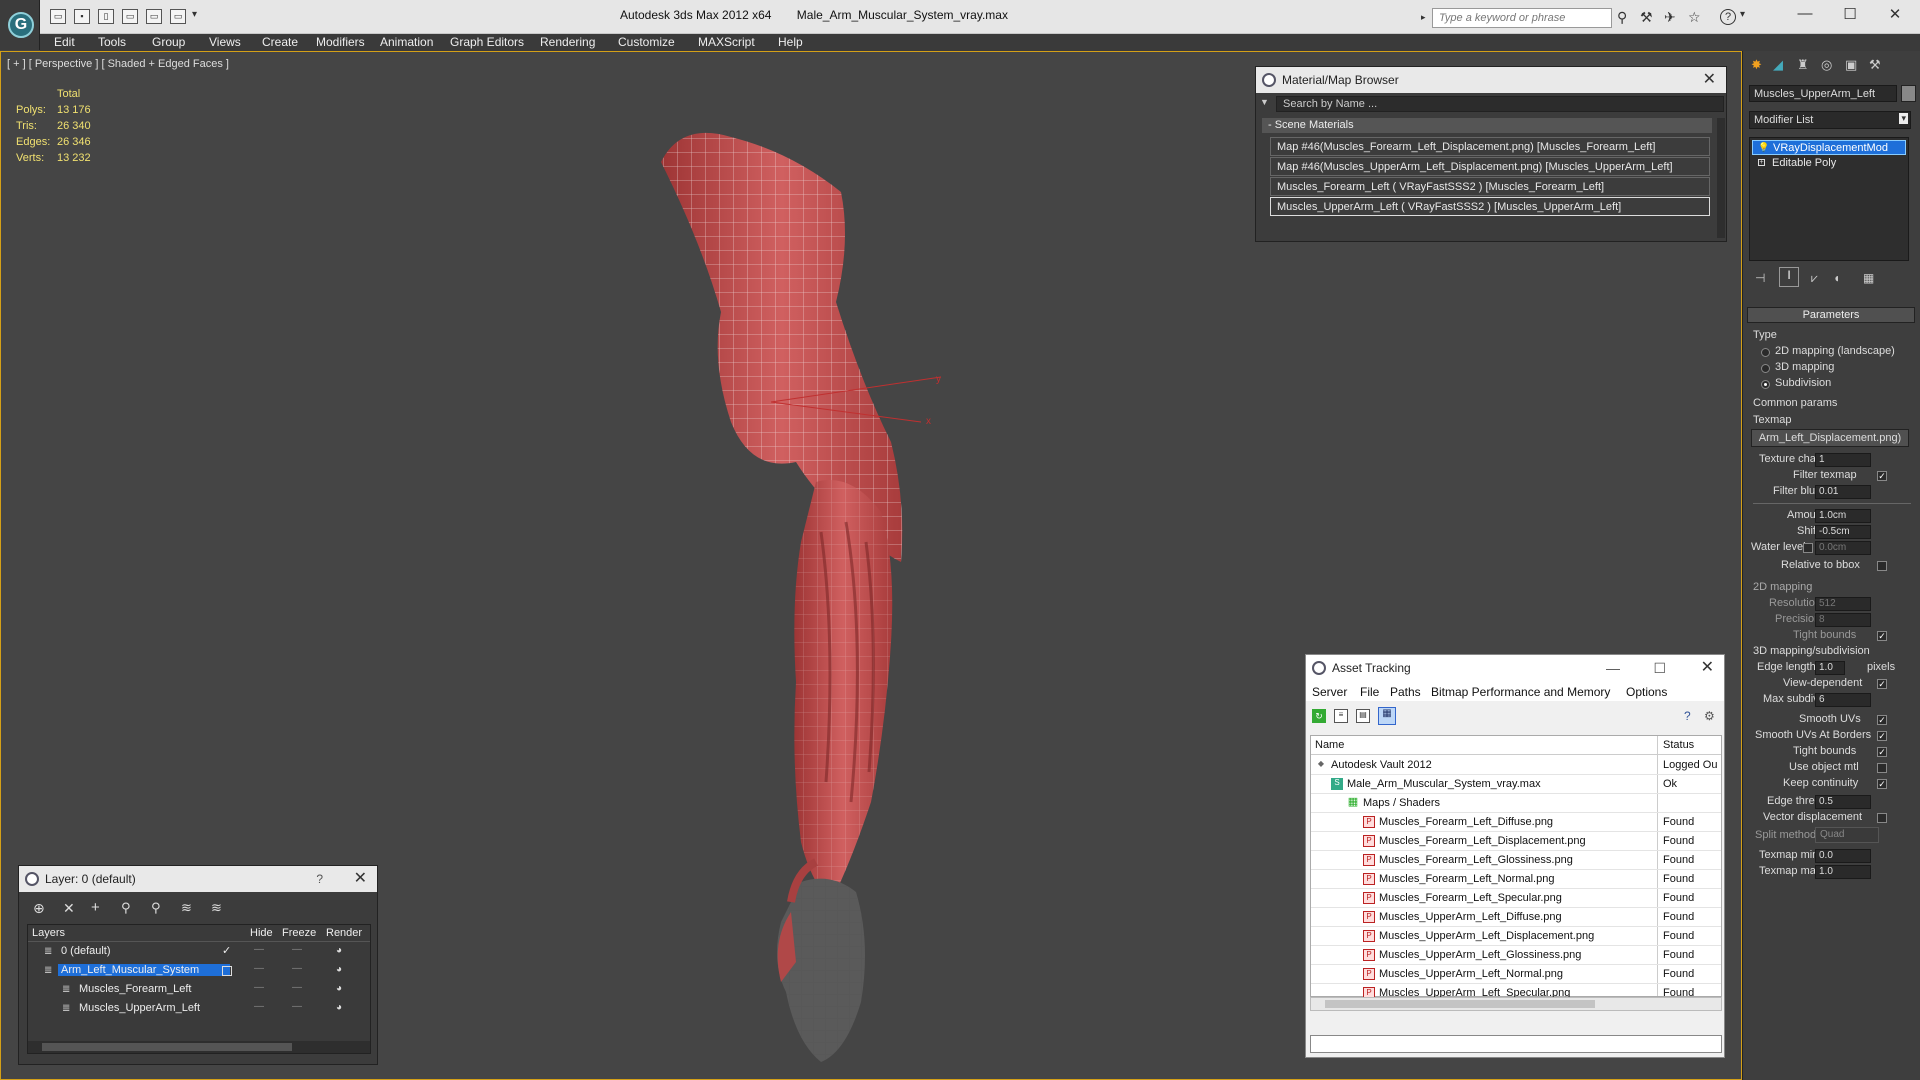 Image resolution: width=1920 pixels, height=1080 pixels. I want to click on modifier-list-dropdown: Modifier List ▾, so click(1830, 120).